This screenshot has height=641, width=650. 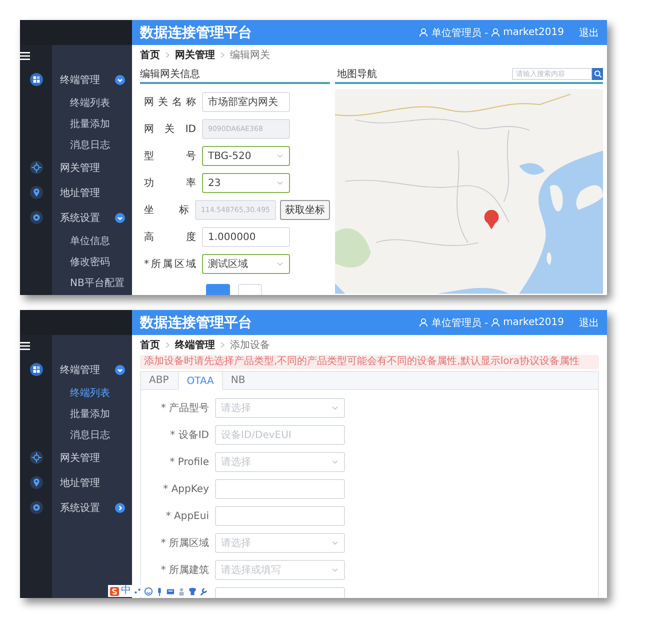 I want to click on search-button, so click(x=597, y=74).